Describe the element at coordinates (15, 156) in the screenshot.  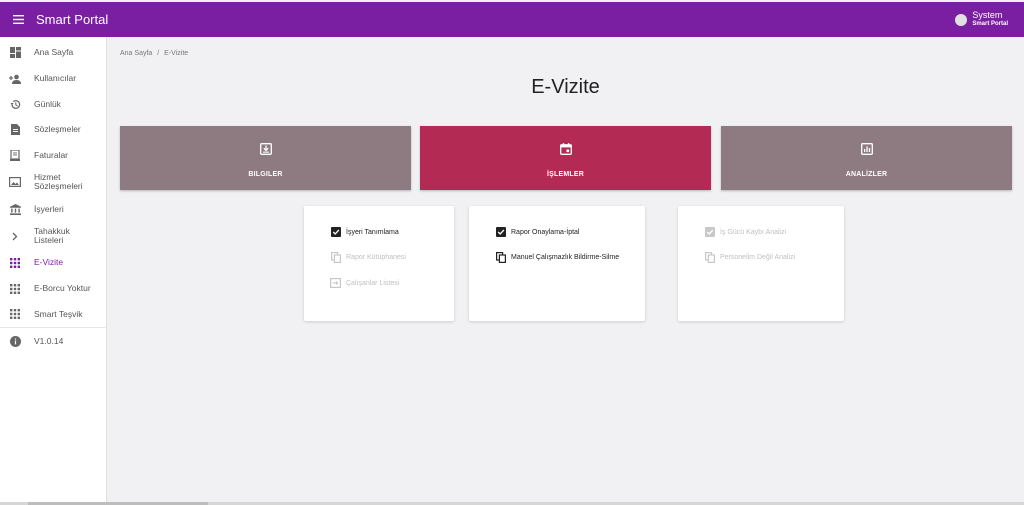
I see `receipt-icon` at that location.